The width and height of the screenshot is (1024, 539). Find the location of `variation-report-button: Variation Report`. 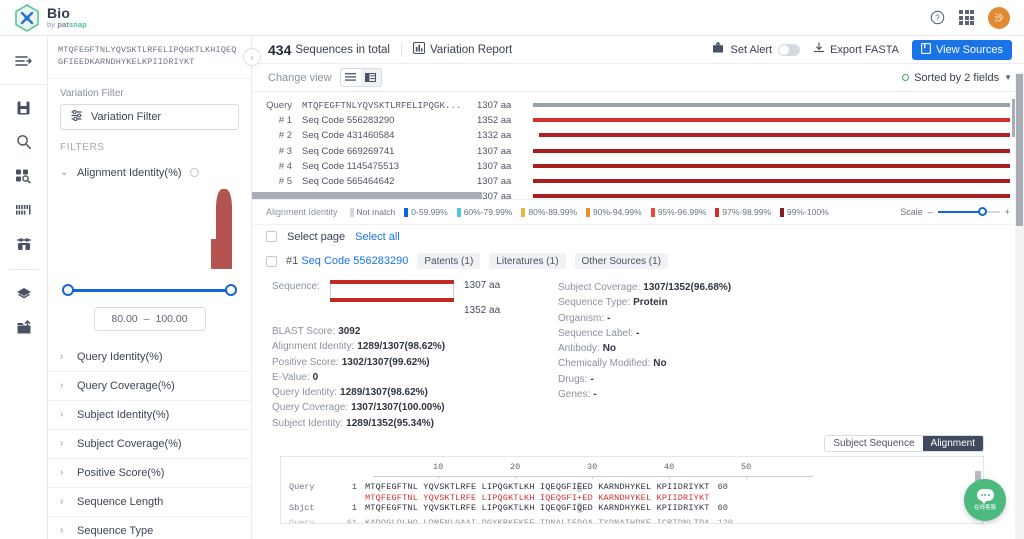

variation-report-button: Variation Report is located at coordinates (462, 49).